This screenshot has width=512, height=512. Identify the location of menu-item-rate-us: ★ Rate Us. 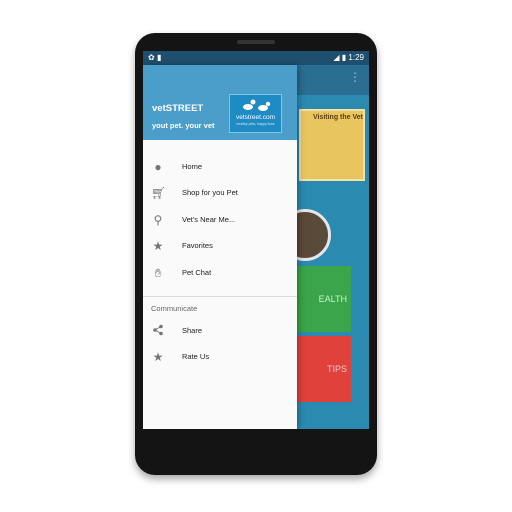
(220, 358).